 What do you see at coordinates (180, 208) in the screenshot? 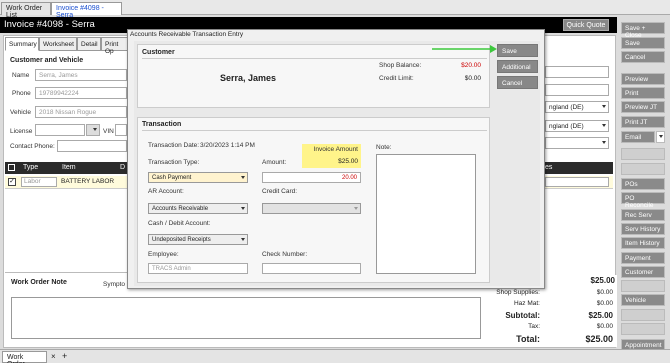
I see `ar-account-value: Accounts Receivable` at bounding box center [180, 208].